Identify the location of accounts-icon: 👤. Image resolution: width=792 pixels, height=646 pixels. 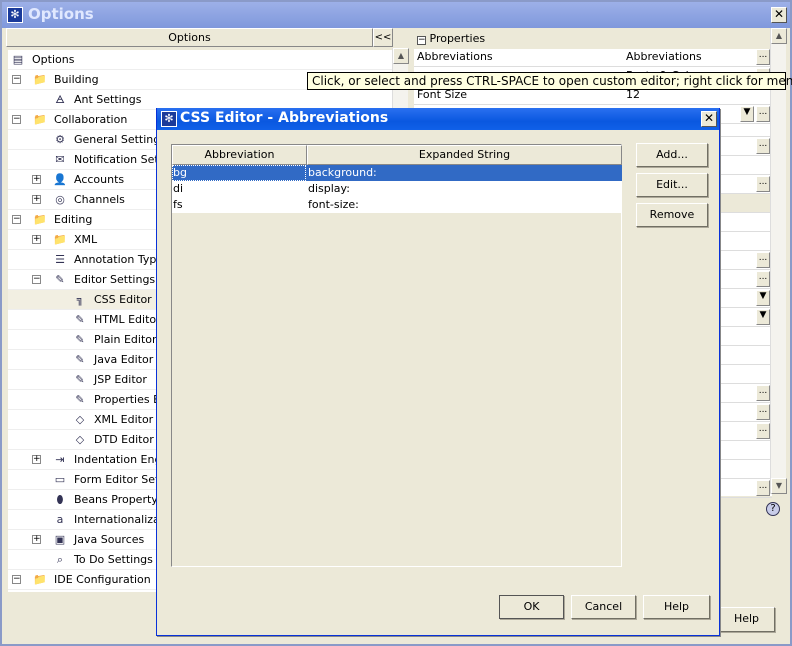
(60, 179).